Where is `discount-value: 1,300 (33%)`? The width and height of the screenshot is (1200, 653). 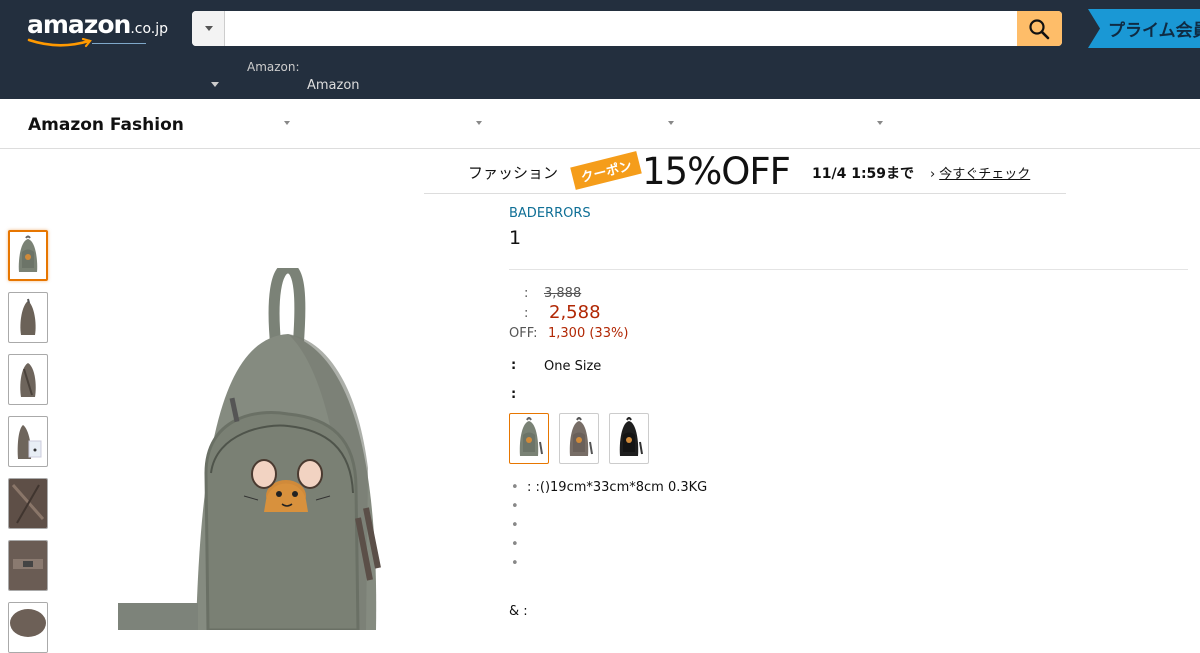 discount-value: 1,300 (33%) is located at coordinates (588, 333).